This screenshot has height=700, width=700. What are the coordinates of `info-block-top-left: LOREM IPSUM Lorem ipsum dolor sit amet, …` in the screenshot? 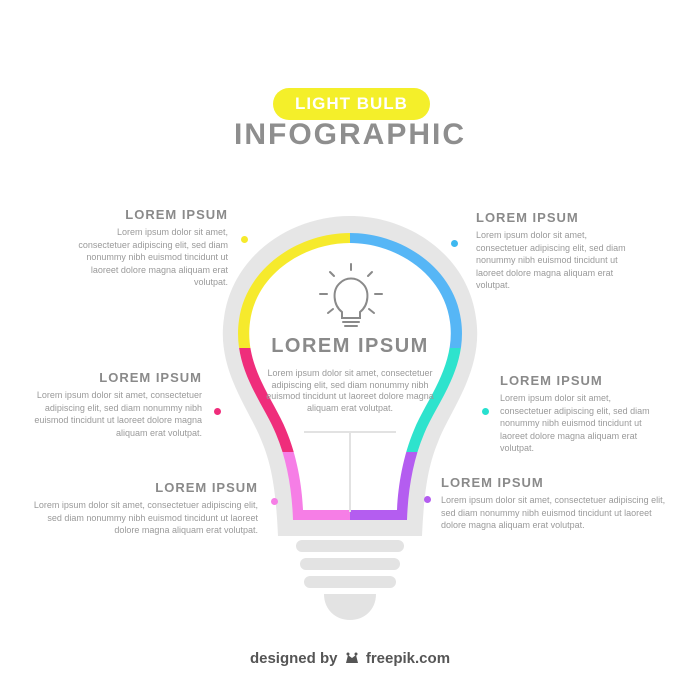 It's located at (150, 248).